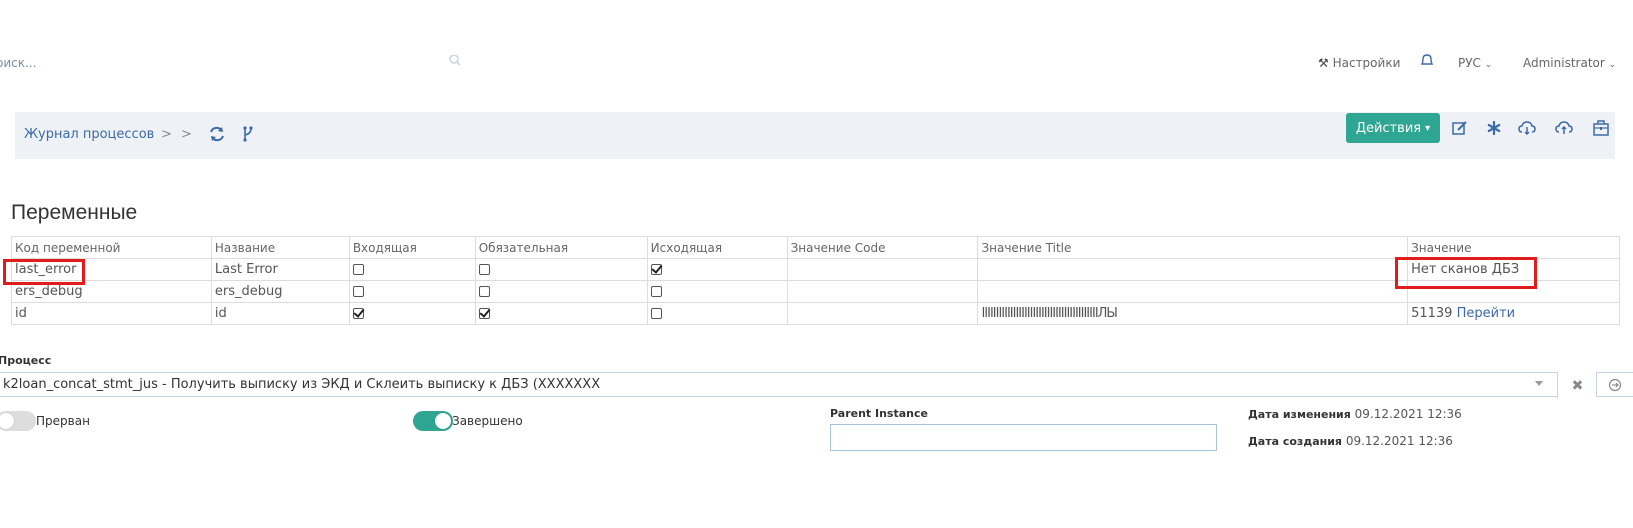  I want to click on column-header: Исходящая, so click(717, 247).